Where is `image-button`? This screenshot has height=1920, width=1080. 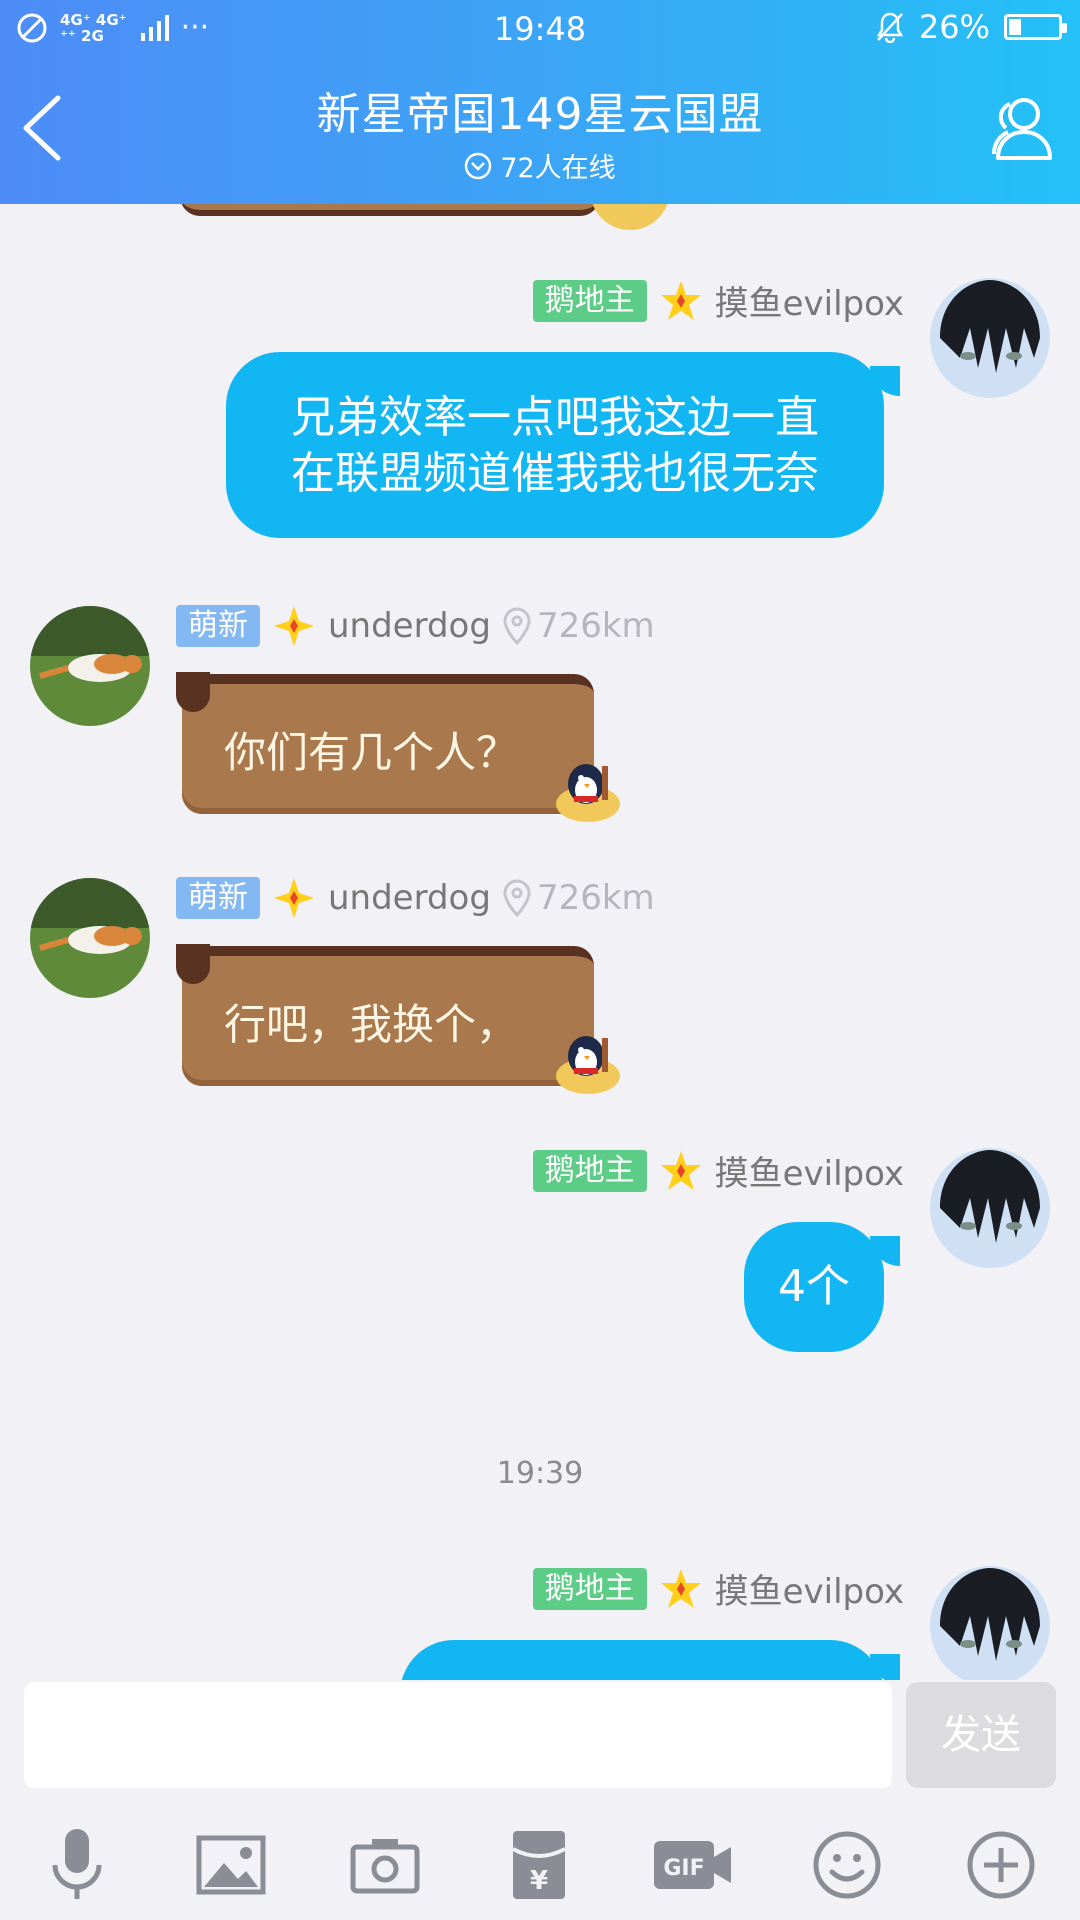 image-button is located at coordinates (231, 1865).